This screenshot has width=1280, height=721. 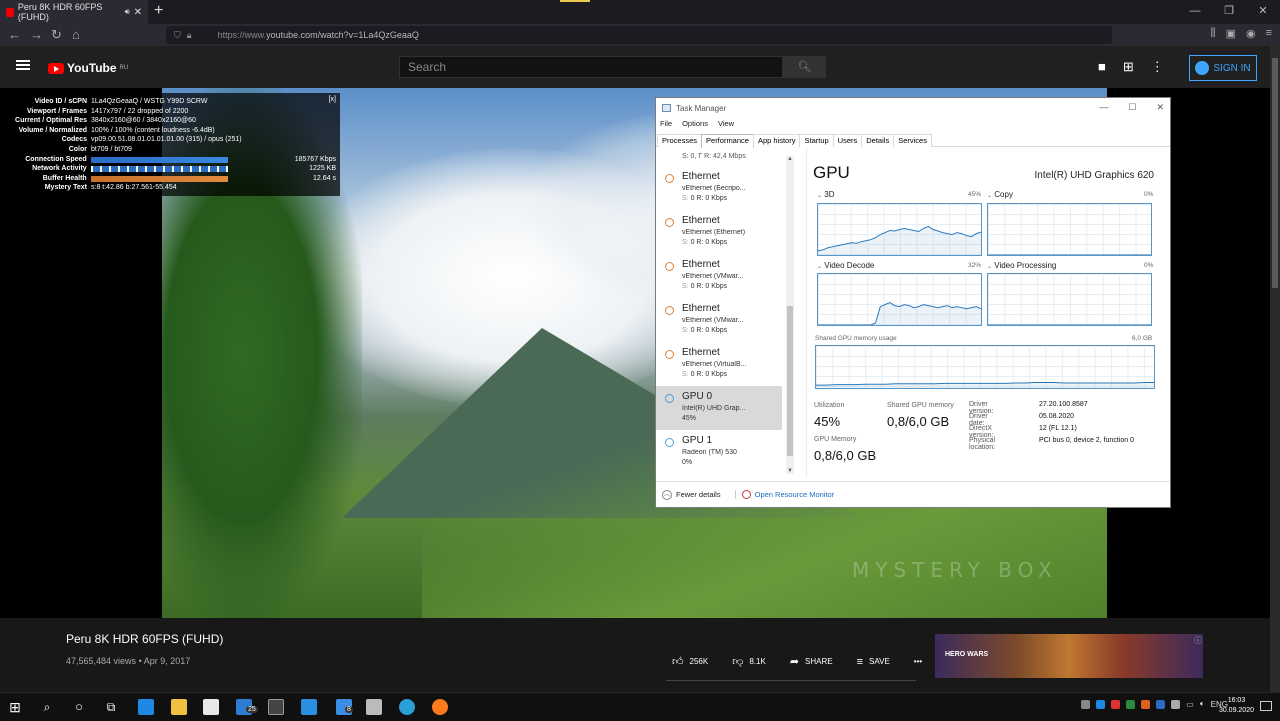 I want to click on tab-users: Users, so click(x=847, y=140).